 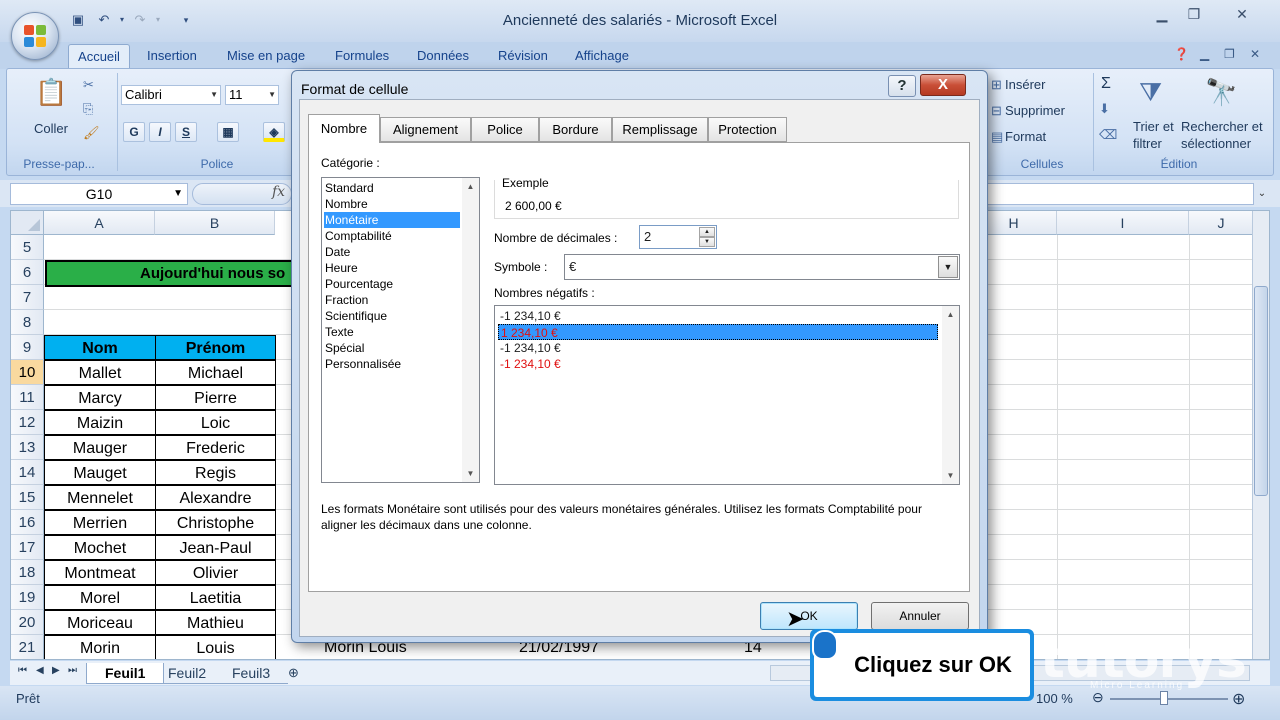 I want to click on cell-nom: Maizin, so click(x=100, y=422).